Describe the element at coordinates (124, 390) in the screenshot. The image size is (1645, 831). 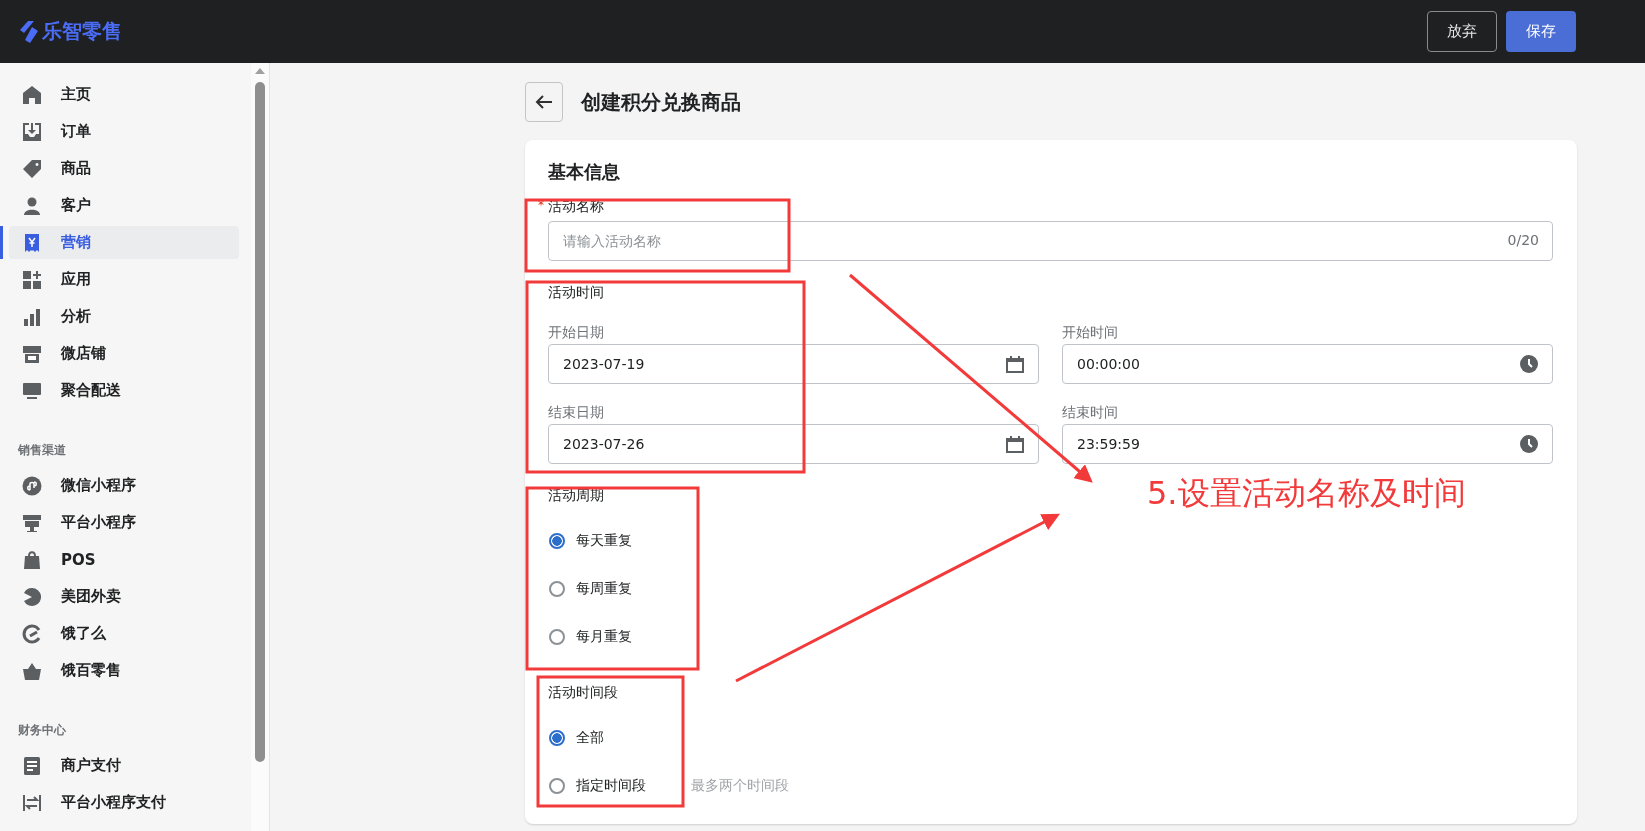
I see `nav-item: 聚合配送` at that location.